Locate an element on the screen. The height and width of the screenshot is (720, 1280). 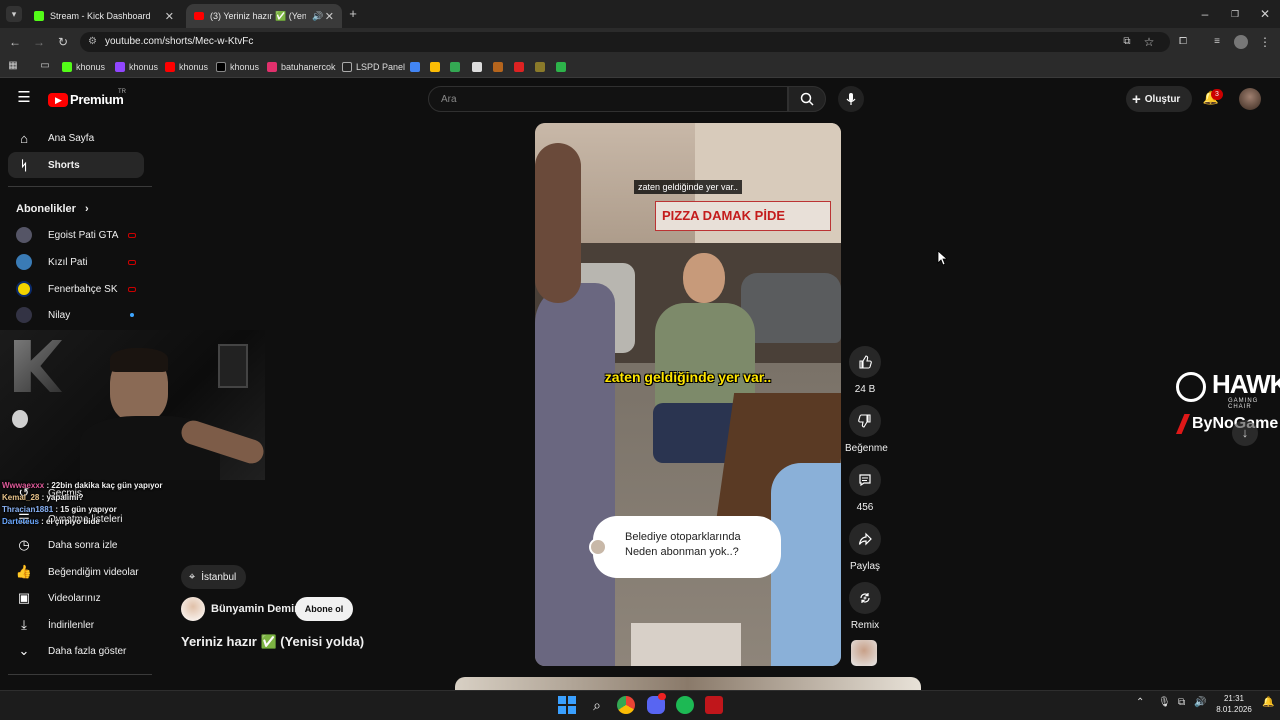
search-button is located at coordinates (807, 99).